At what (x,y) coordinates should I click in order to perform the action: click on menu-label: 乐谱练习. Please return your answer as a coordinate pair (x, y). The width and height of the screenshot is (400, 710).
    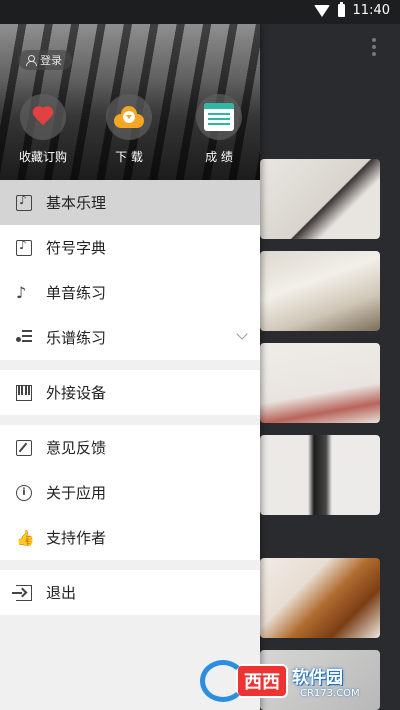
    Looking at the image, I should click on (76, 338).